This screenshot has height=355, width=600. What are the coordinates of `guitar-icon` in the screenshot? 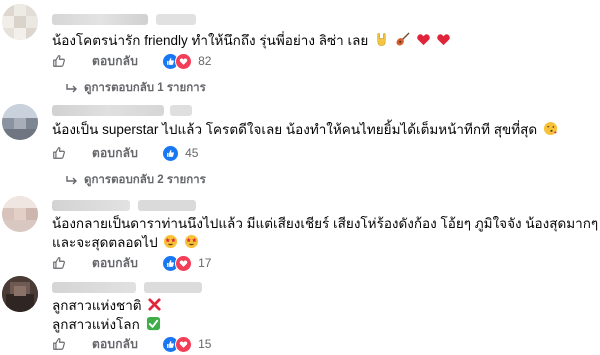 It's located at (403, 39).